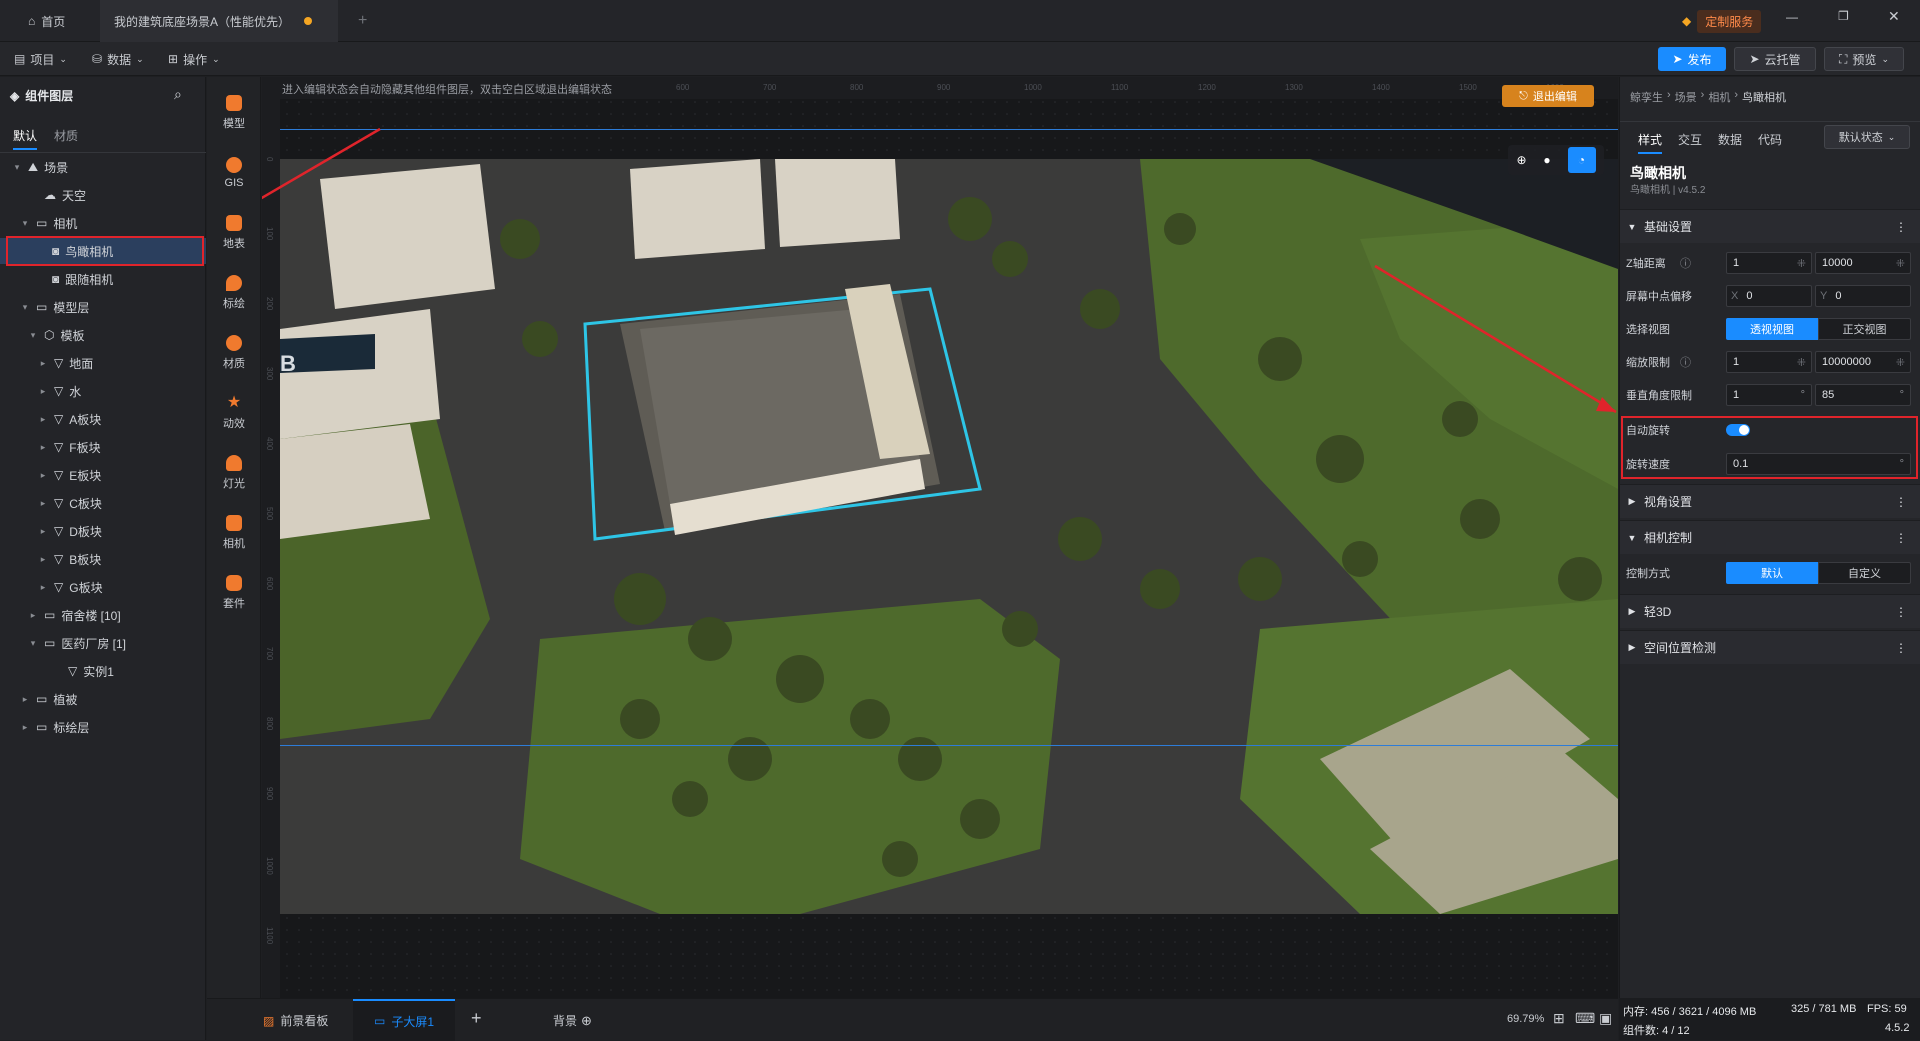 This screenshot has height=1041, width=1920. I want to click on tree-item-dormitory: ▸ ▭ 宿舍楼 [10], so click(103, 615).